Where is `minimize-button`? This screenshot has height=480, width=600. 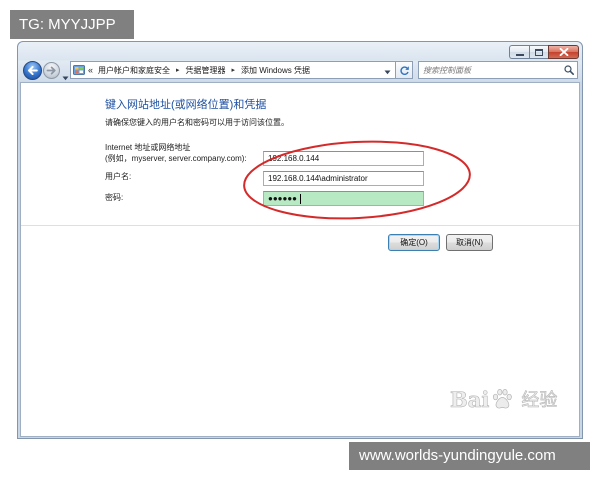
minimize-button is located at coordinates (519, 52).